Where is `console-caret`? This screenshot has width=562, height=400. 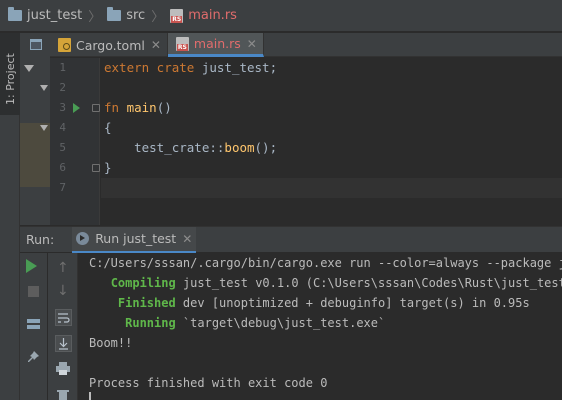
console-caret is located at coordinates (90, 396).